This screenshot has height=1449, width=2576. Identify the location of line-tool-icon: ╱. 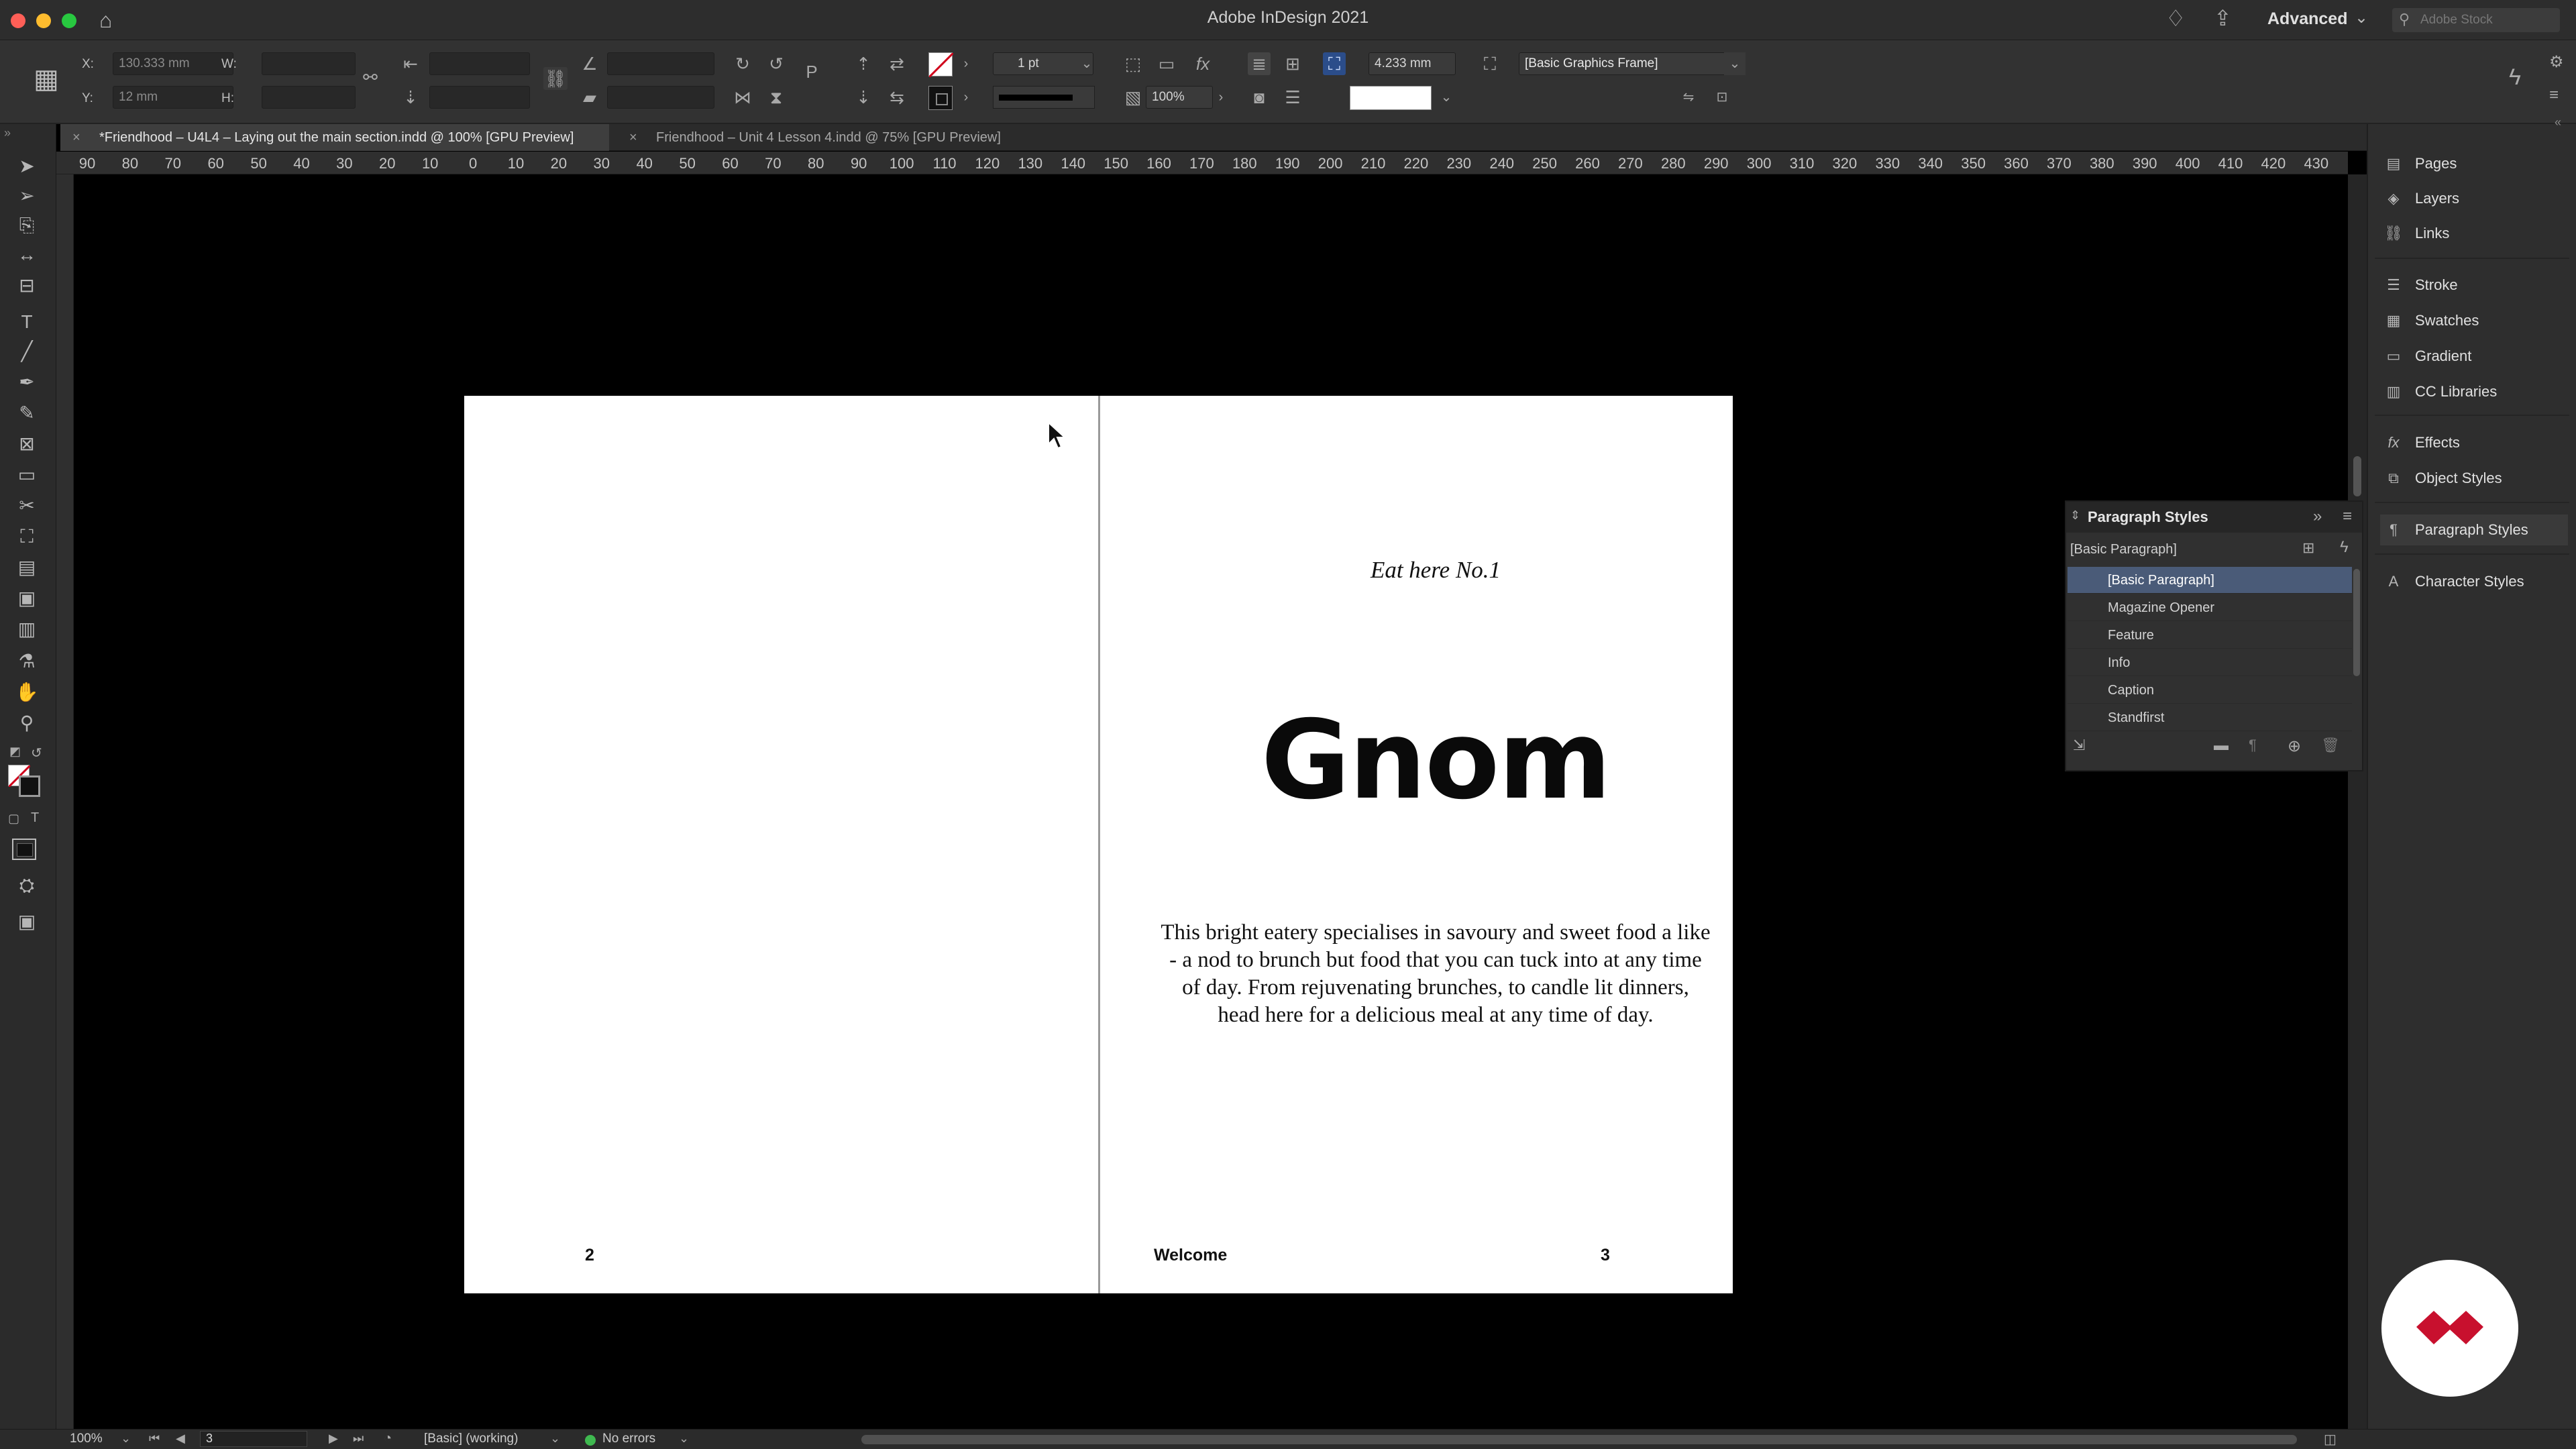
(27, 351).